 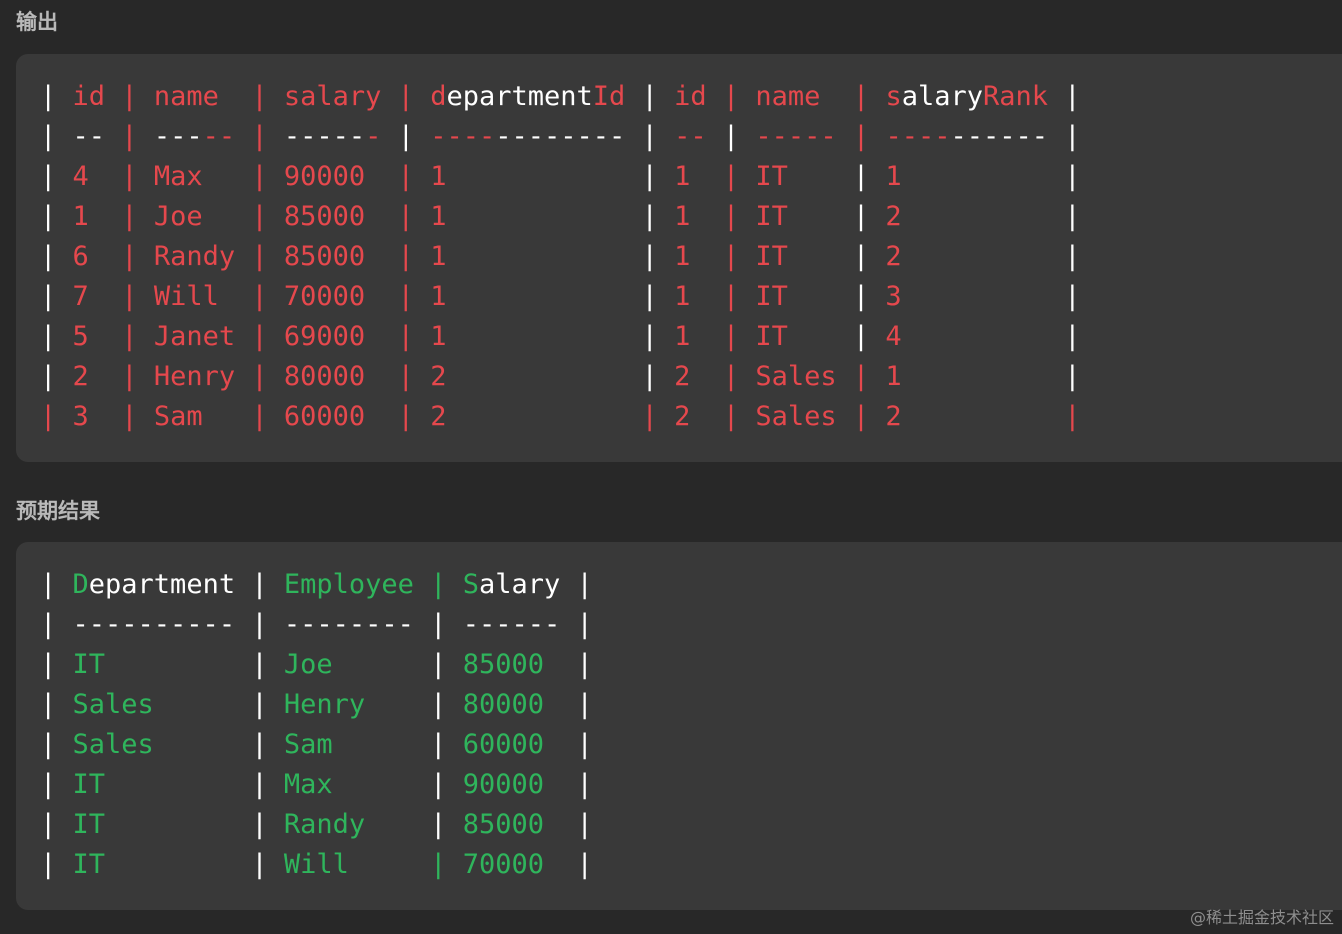 I want to click on output-table-row-segment: salary, so click(x=332, y=96).